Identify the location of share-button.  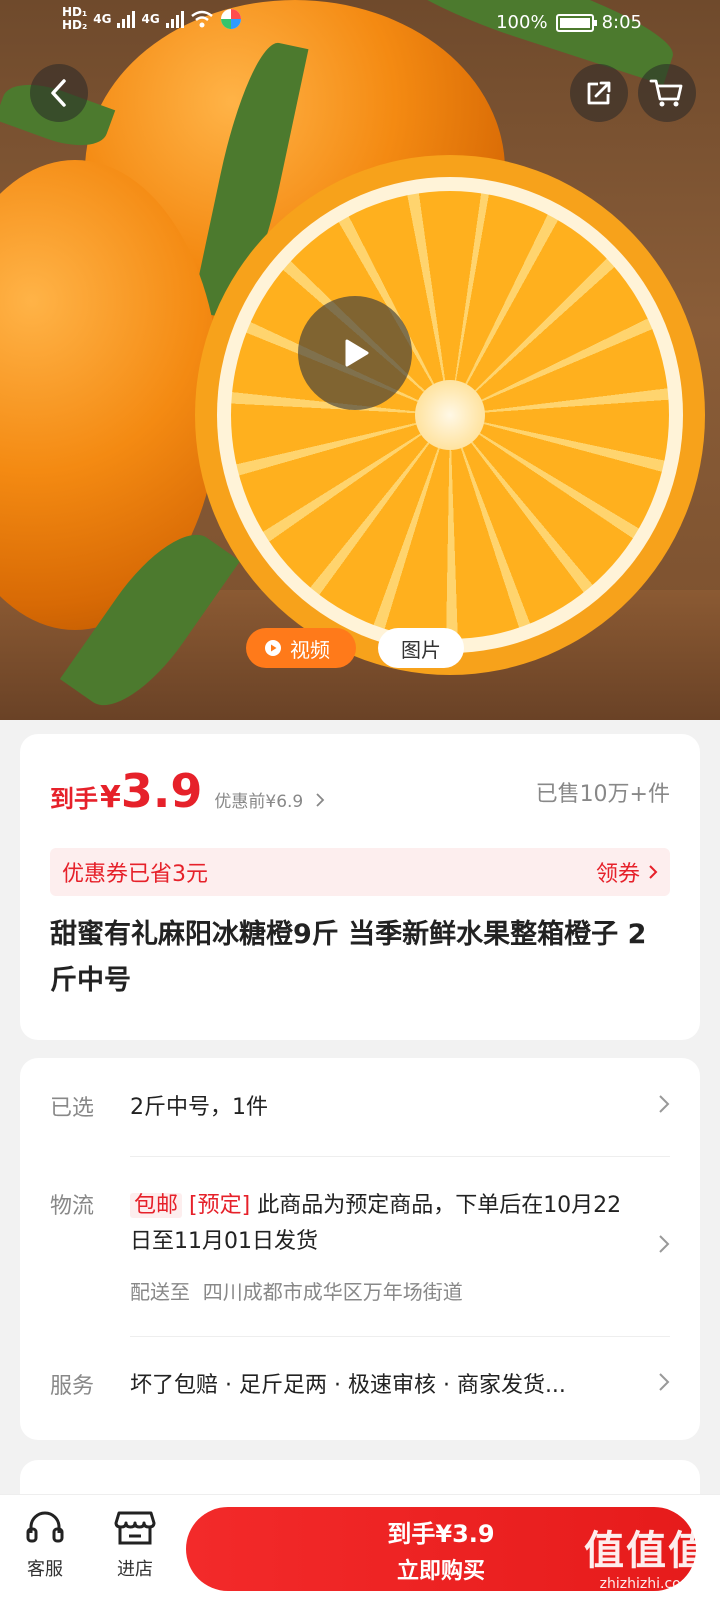
(599, 93).